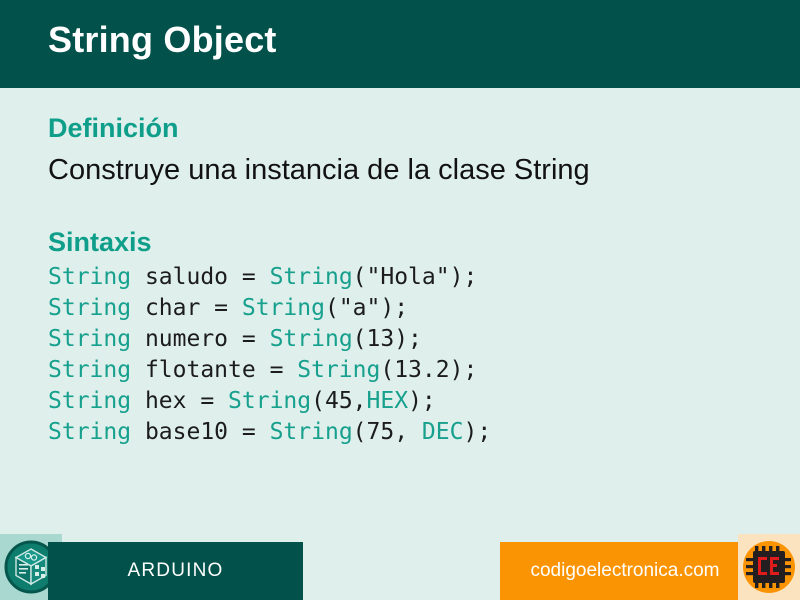 The height and width of the screenshot is (600, 800). What do you see at coordinates (200, 339) in the screenshot?
I see `code-text: numero =` at bounding box center [200, 339].